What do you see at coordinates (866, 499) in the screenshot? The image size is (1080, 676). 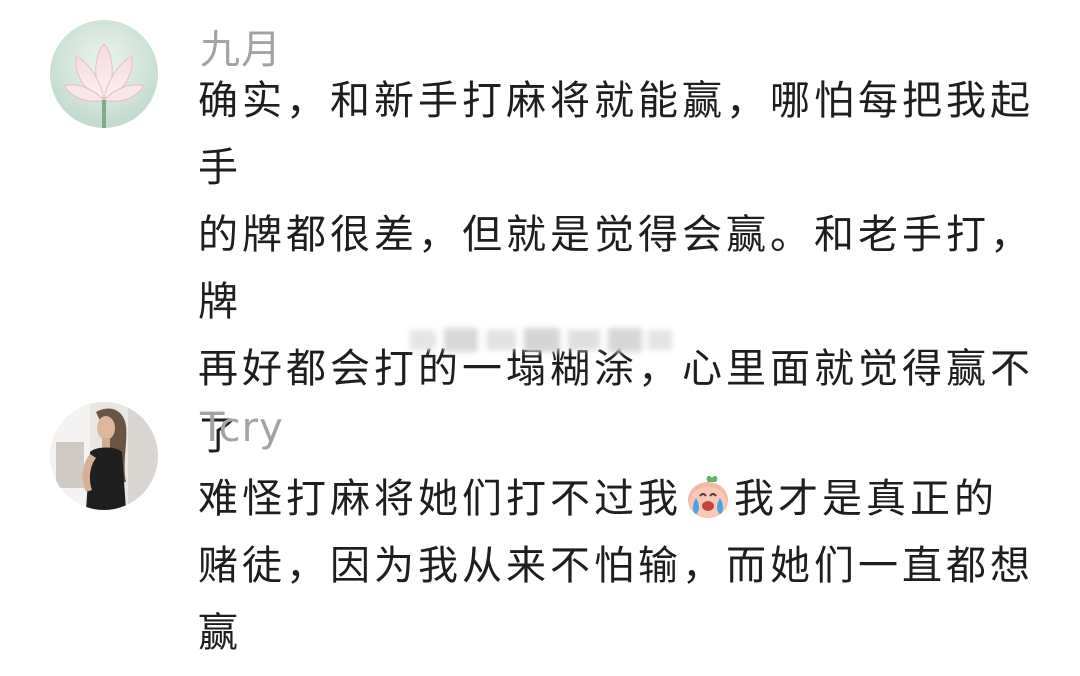 I see `comment-text-segment: 我才是真正的` at bounding box center [866, 499].